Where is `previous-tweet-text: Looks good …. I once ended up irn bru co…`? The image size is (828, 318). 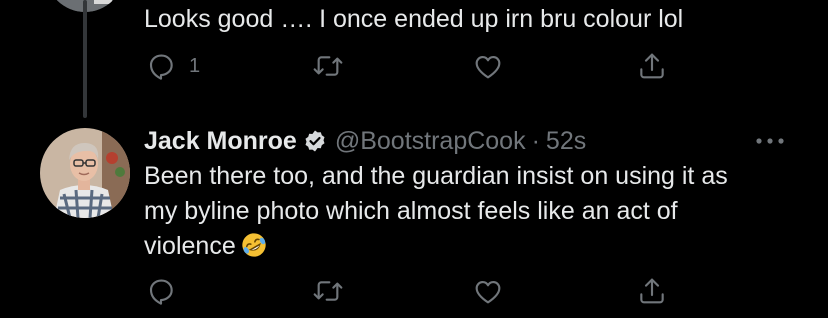 previous-tweet-text: Looks good …. I once ended up irn bru co… is located at coordinates (414, 19).